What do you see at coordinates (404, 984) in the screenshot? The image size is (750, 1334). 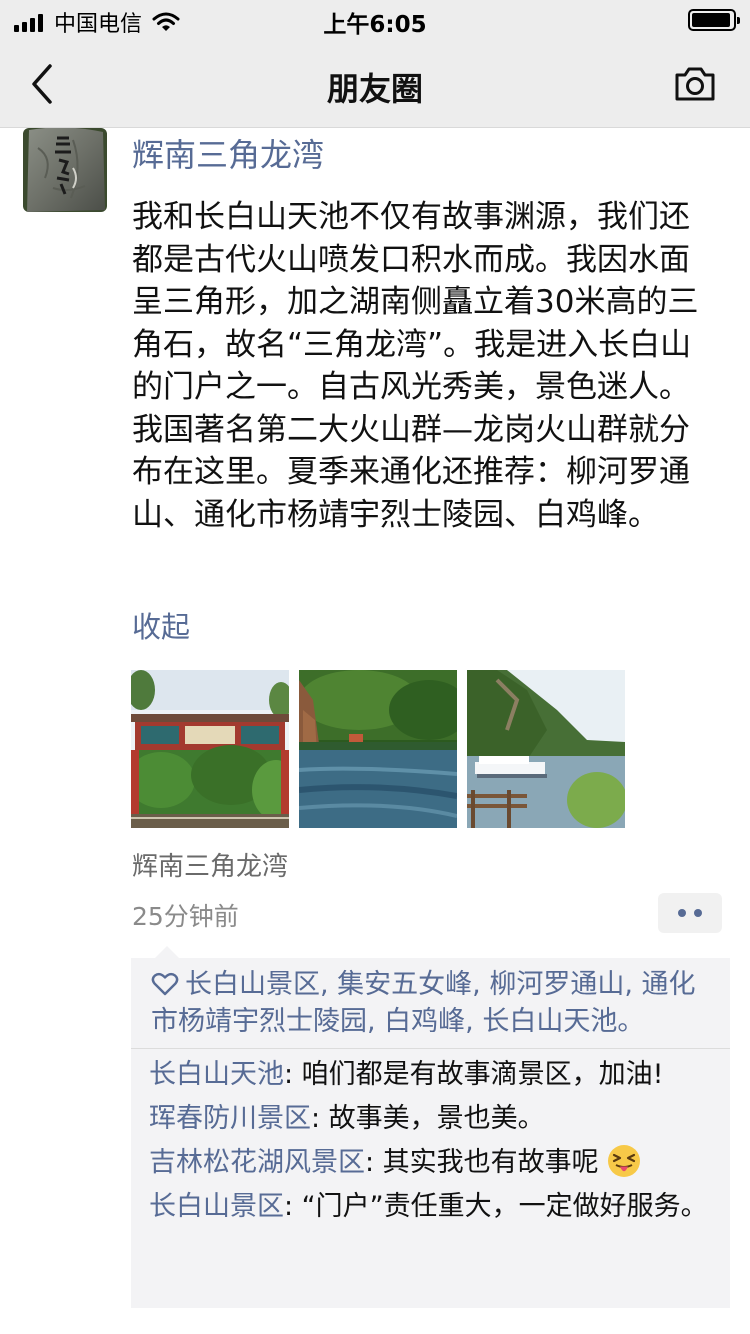 I see `like-name: 集安五女峰` at bounding box center [404, 984].